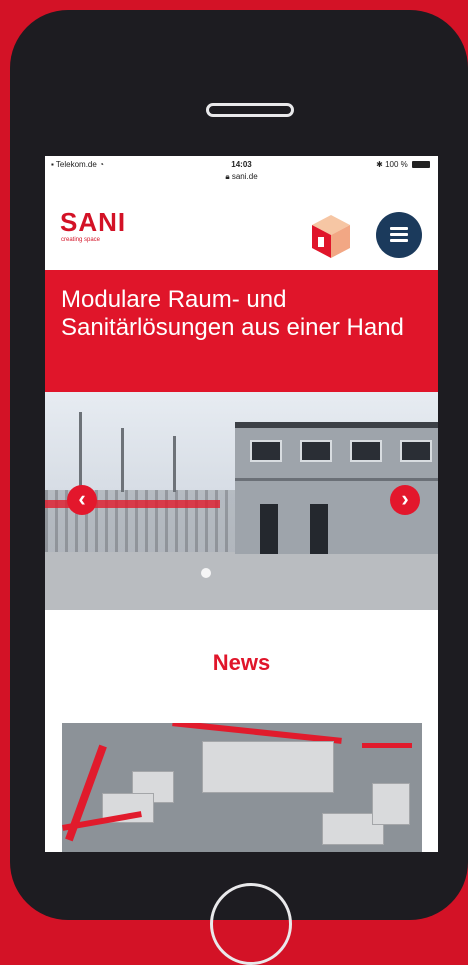 The image size is (468, 965). What do you see at coordinates (241, 581) in the screenshot?
I see `slide-ground` at bounding box center [241, 581].